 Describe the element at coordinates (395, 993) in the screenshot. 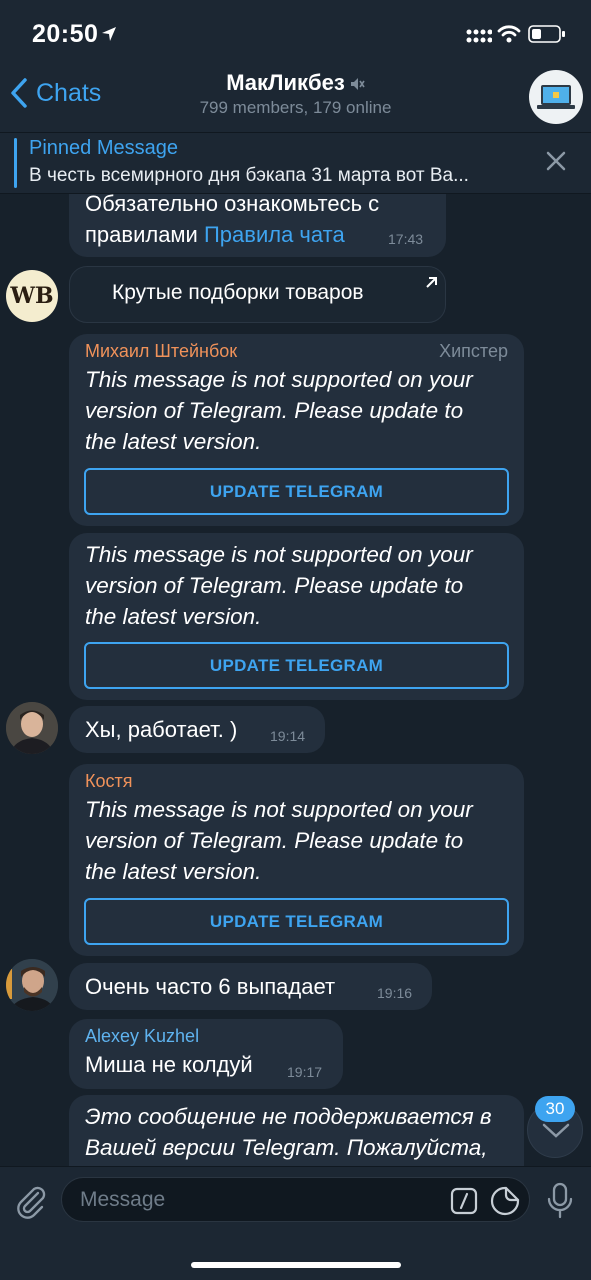

I see `message-time: 19:16` at that location.